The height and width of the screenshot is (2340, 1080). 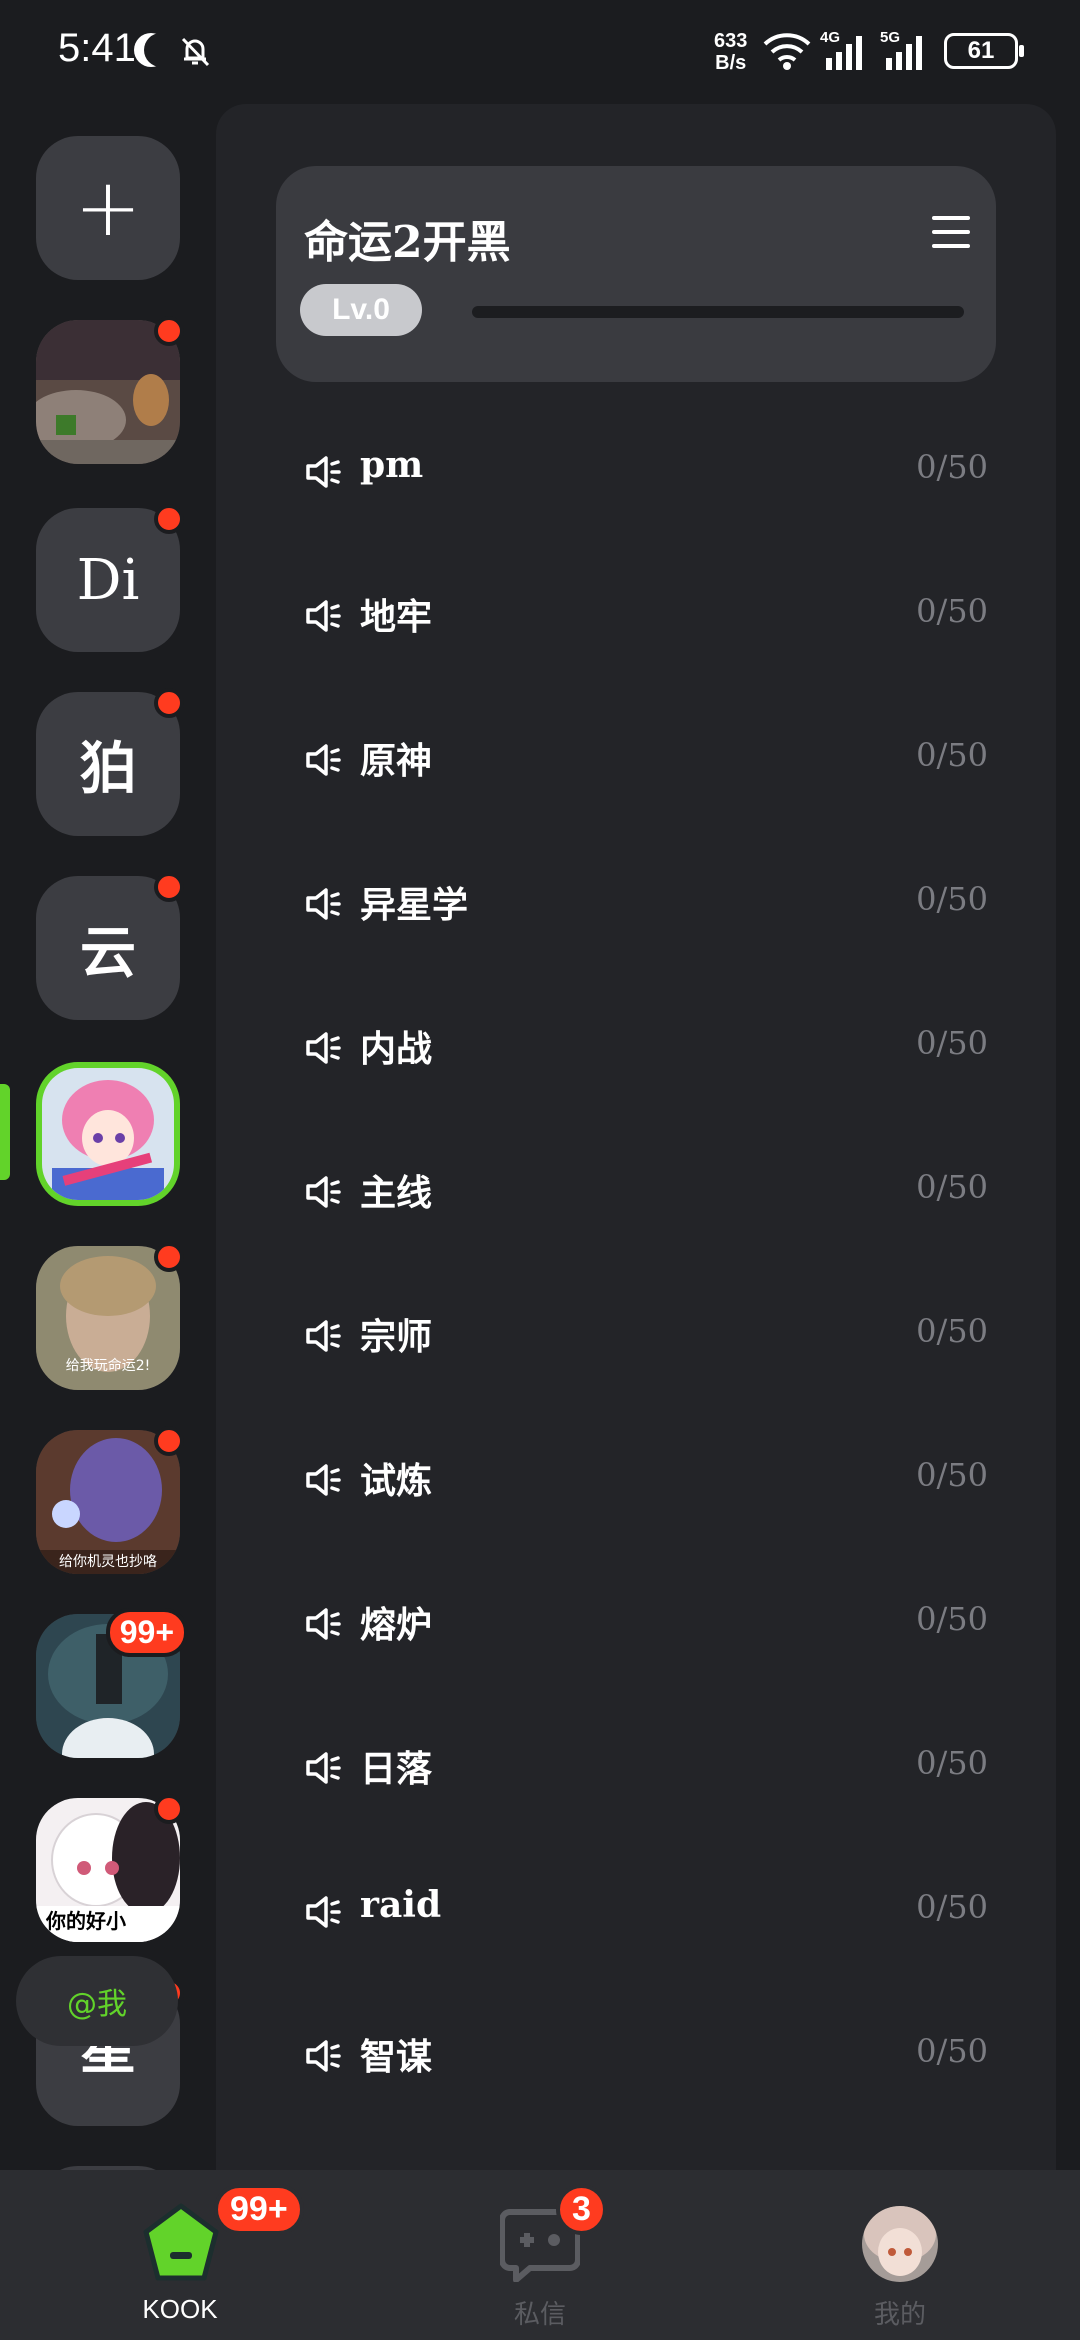 I want to click on unread-count-badge: 99+, so click(x=146, y=1632).